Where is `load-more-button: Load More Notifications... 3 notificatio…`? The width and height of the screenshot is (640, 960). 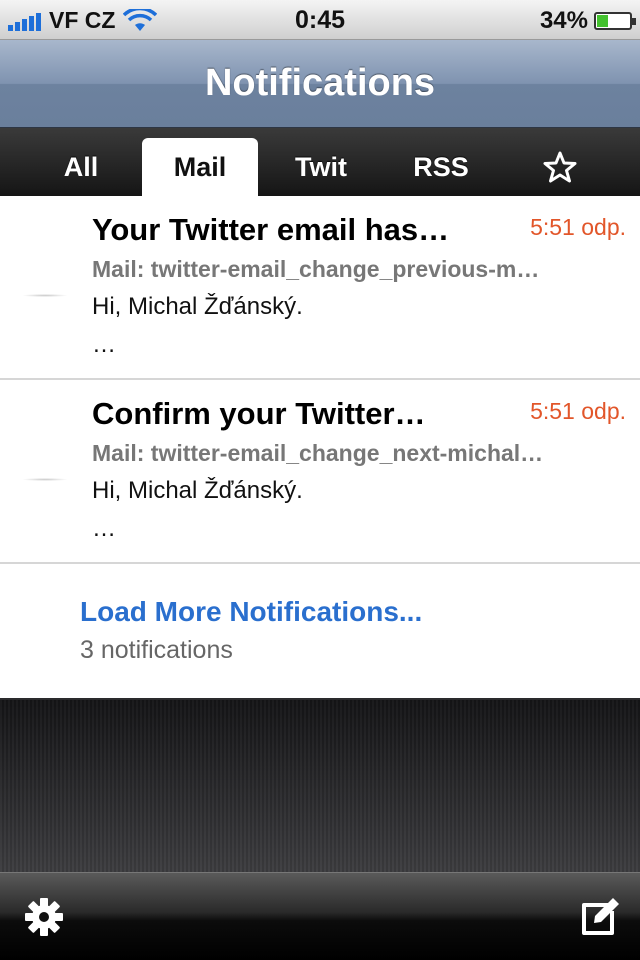
load-more-button: Load More Notifications... 3 notificatio… is located at coordinates (320, 631).